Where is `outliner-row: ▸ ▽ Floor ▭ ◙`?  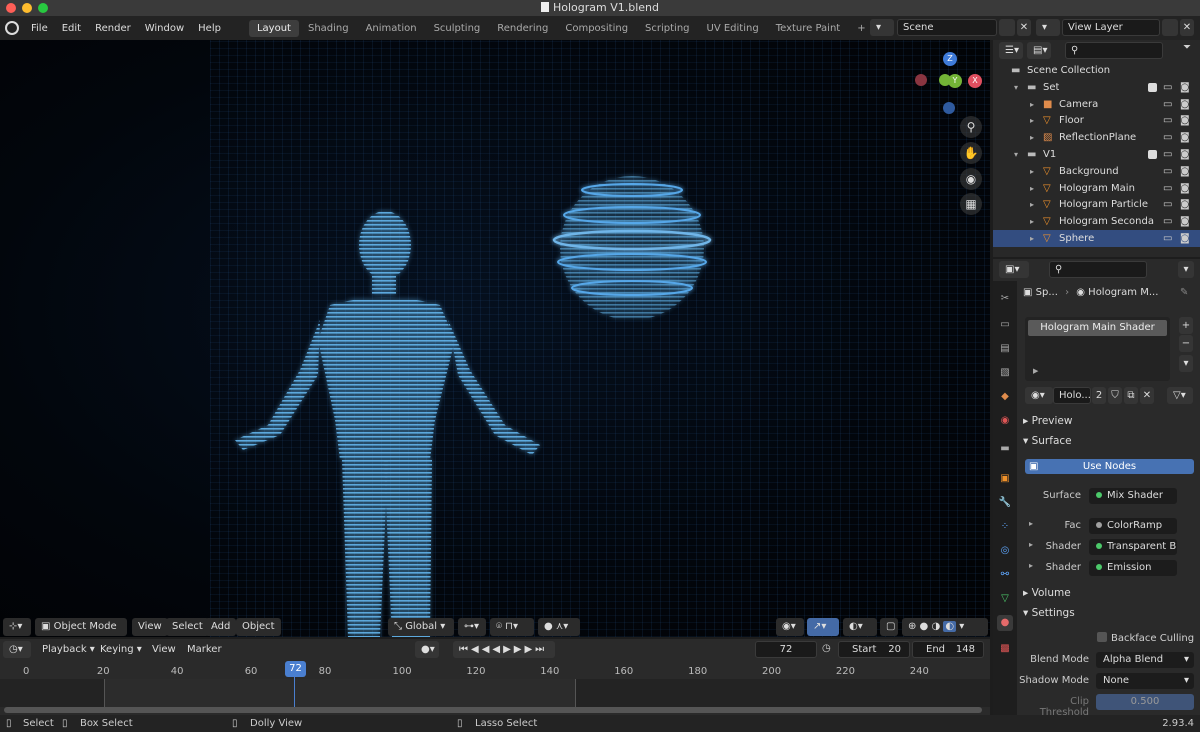
outliner-row: ▸ ▽ Floor ▭ ◙ is located at coordinates (1096, 120).